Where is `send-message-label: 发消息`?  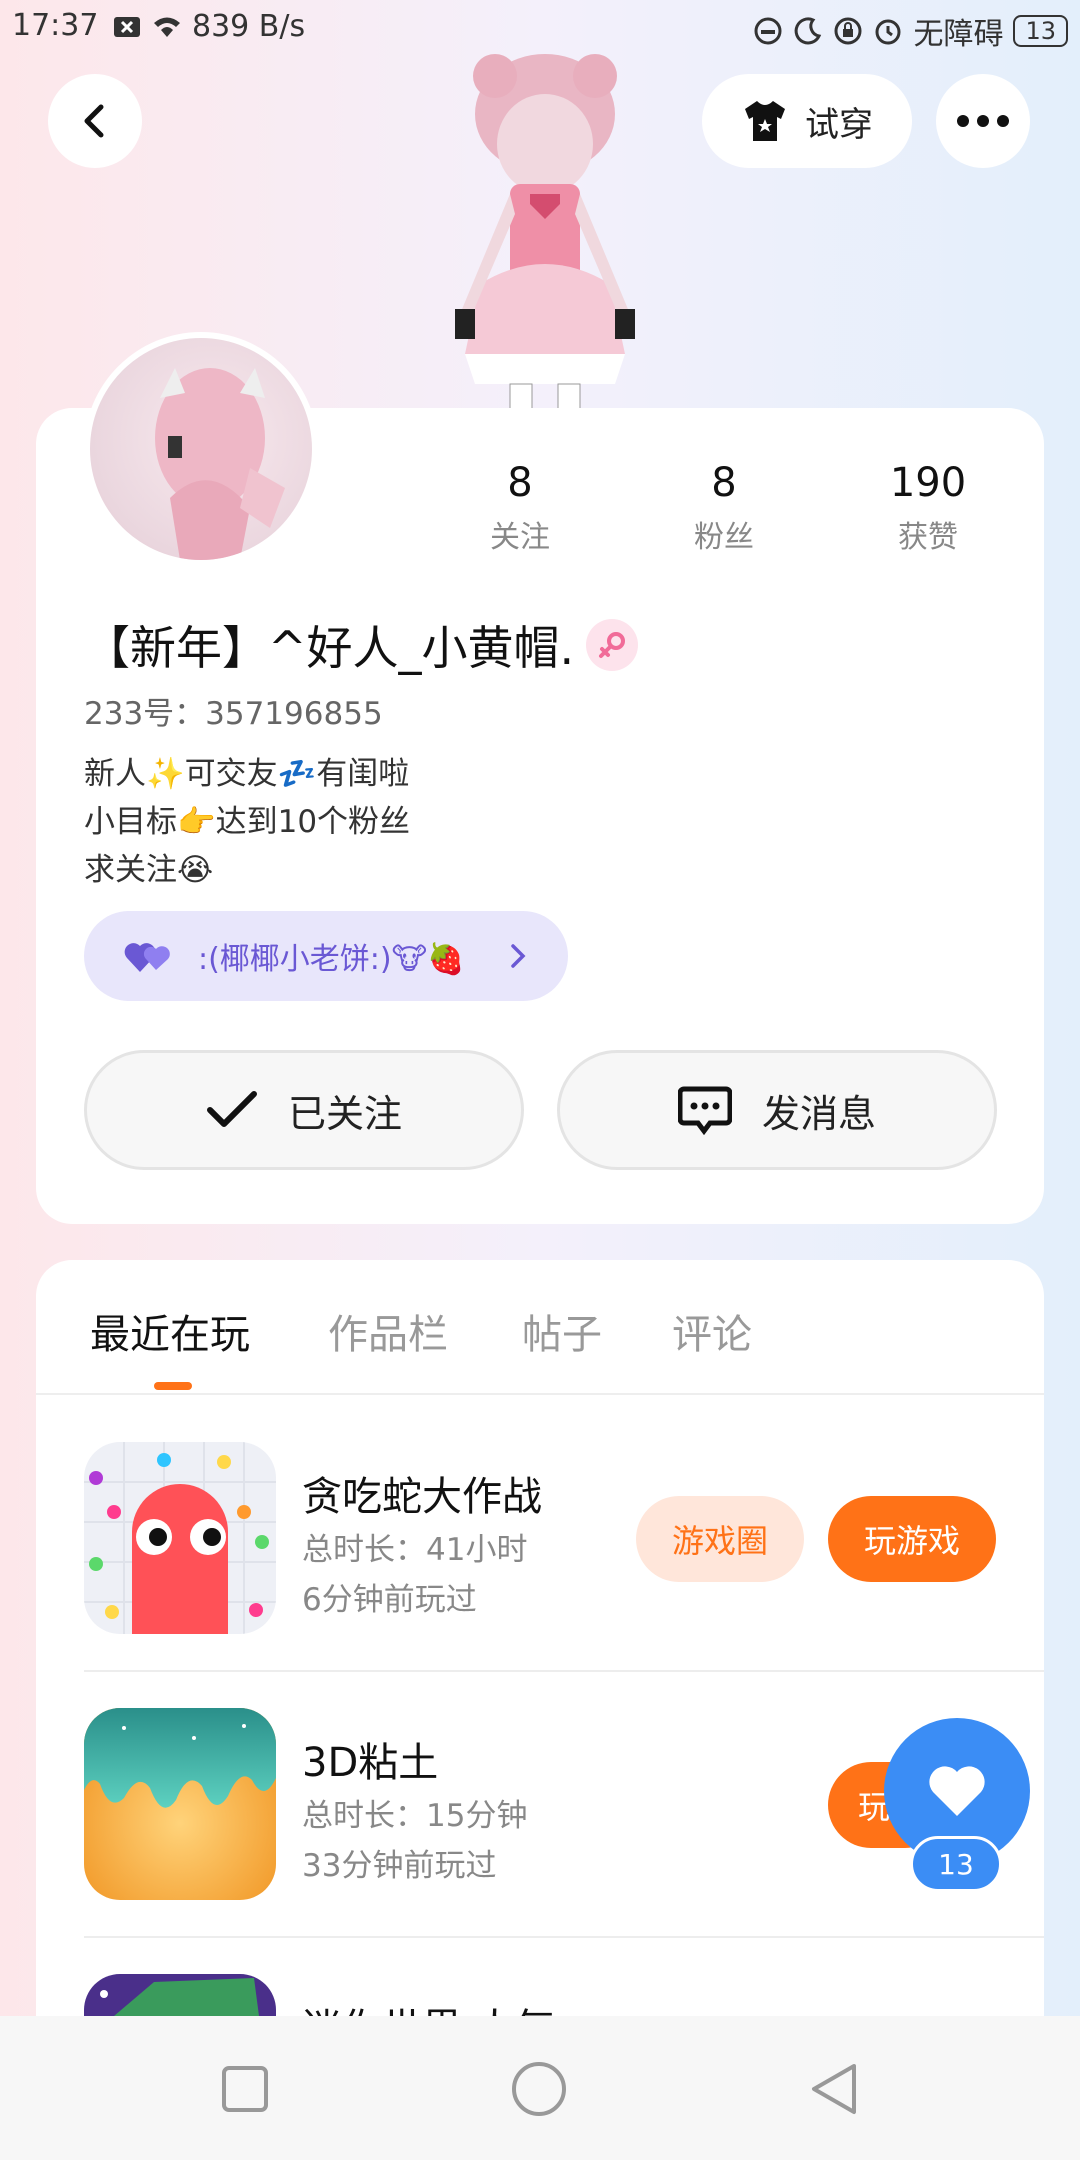
send-message-label: 发消息 is located at coordinates (818, 1113).